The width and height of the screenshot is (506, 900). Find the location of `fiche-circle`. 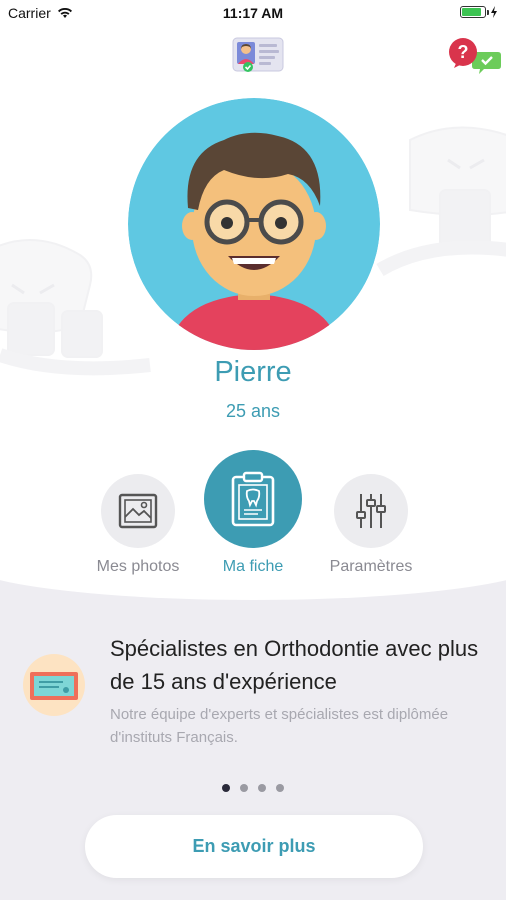

fiche-circle is located at coordinates (253, 499).